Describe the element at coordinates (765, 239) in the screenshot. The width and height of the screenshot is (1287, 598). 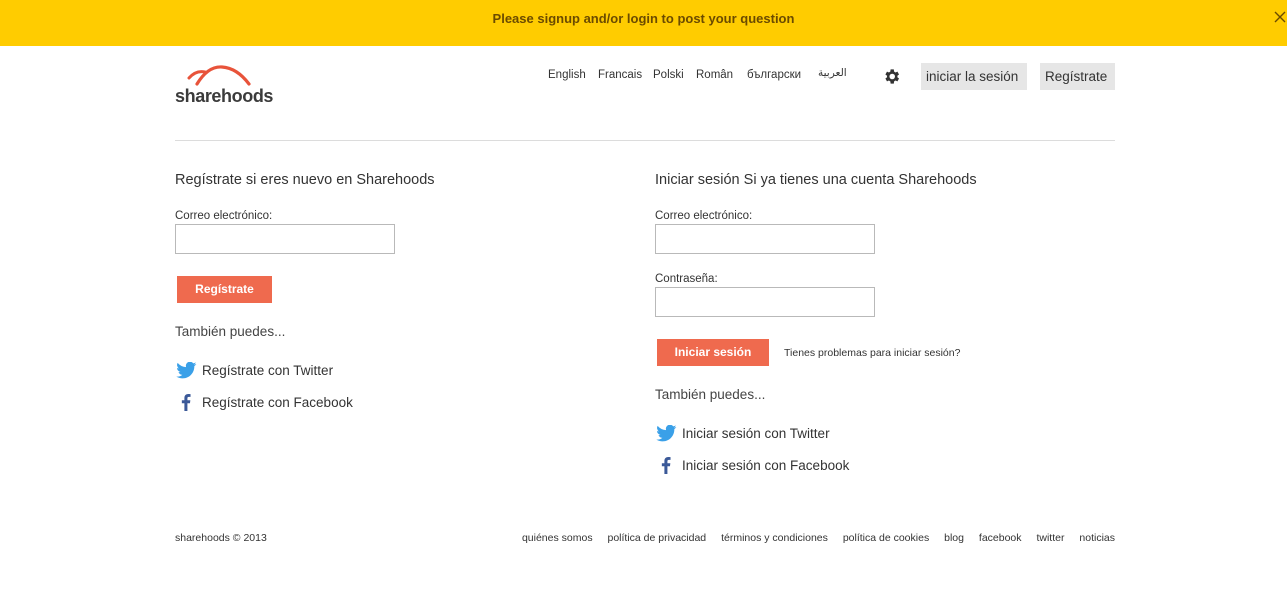
I see `login-email-input` at that location.